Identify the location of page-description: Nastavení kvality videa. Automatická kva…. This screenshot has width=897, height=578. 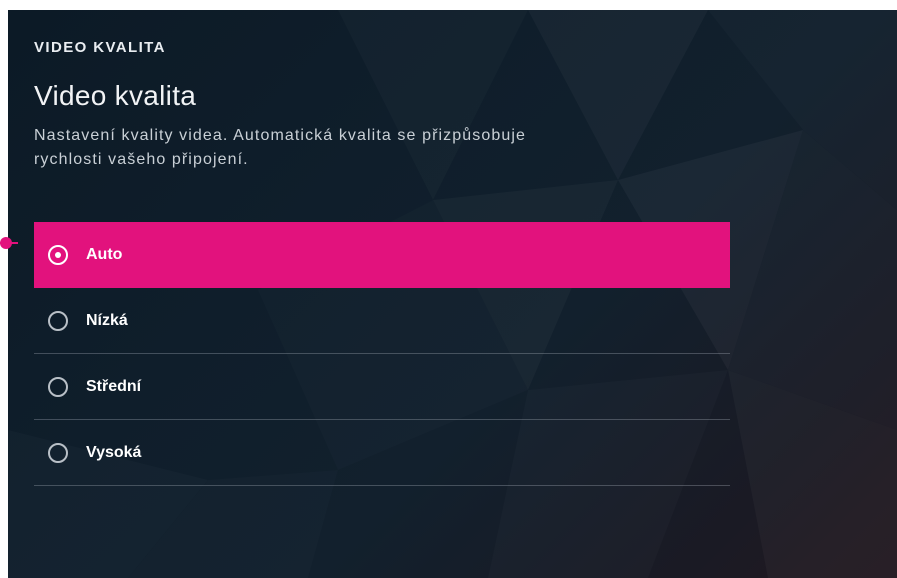
(280, 147).